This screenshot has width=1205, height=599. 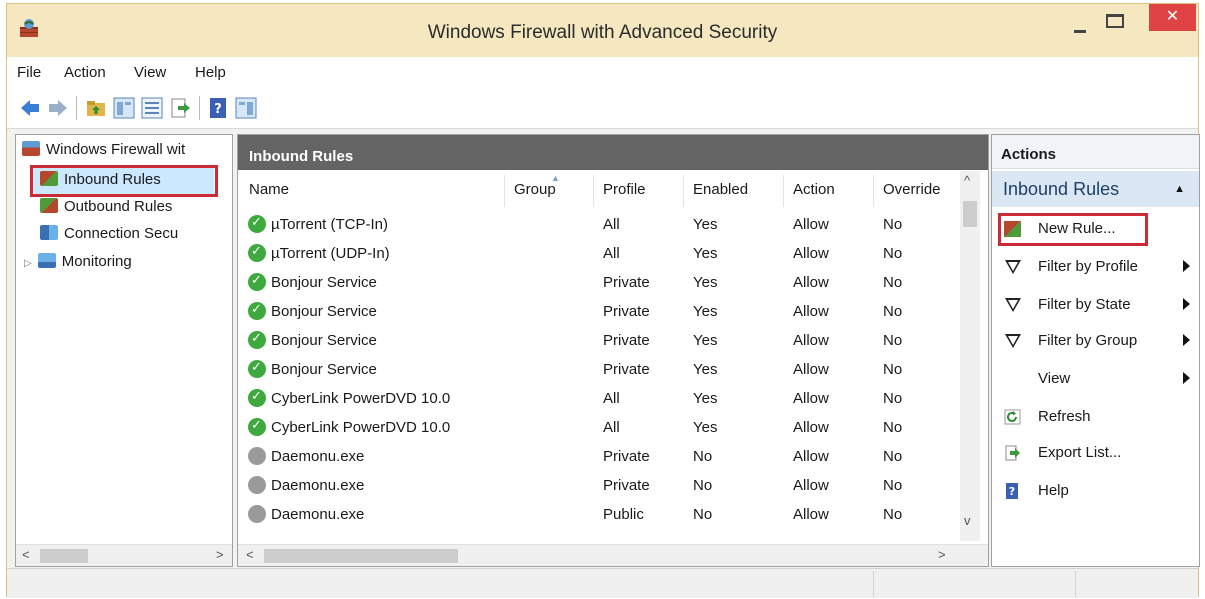 I want to click on tree-horizontal-scrollbar: < >, so click(x=124, y=555).